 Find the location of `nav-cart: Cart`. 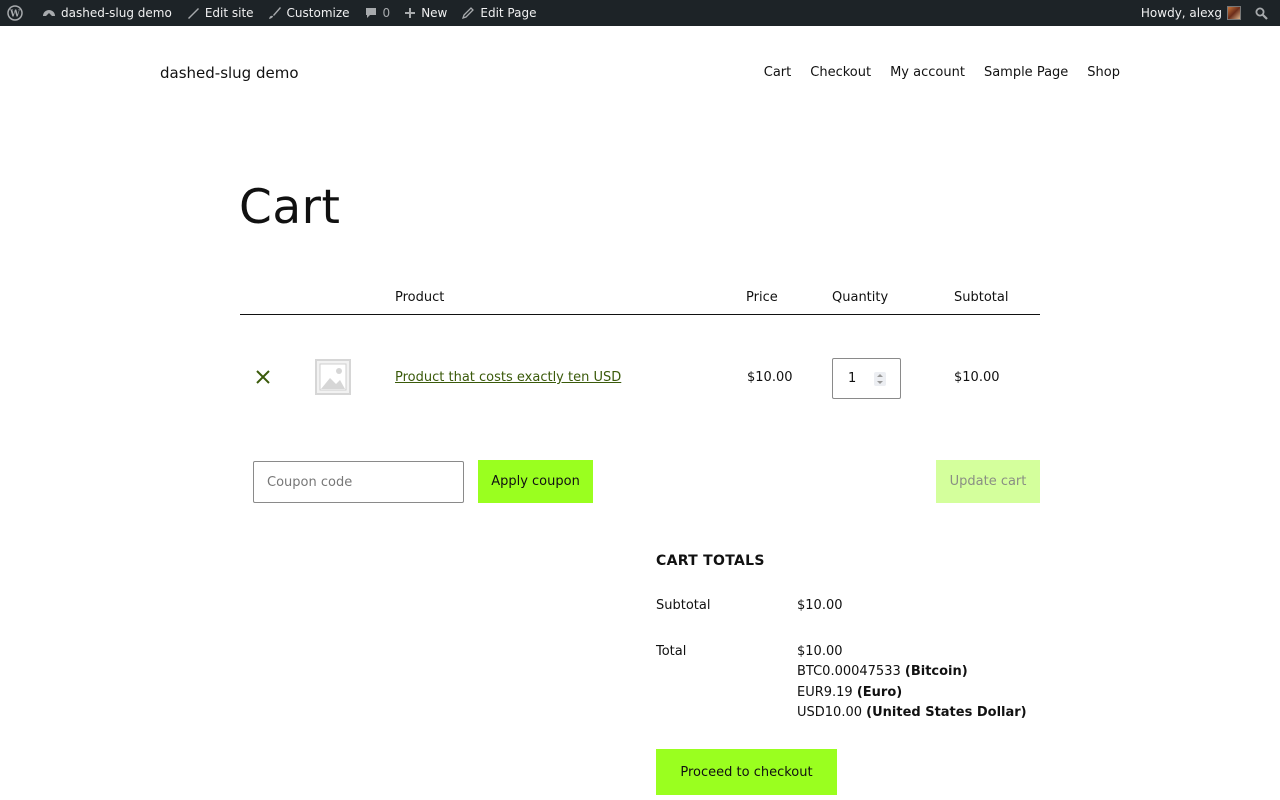

nav-cart: Cart is located at coordinates (778, 72).